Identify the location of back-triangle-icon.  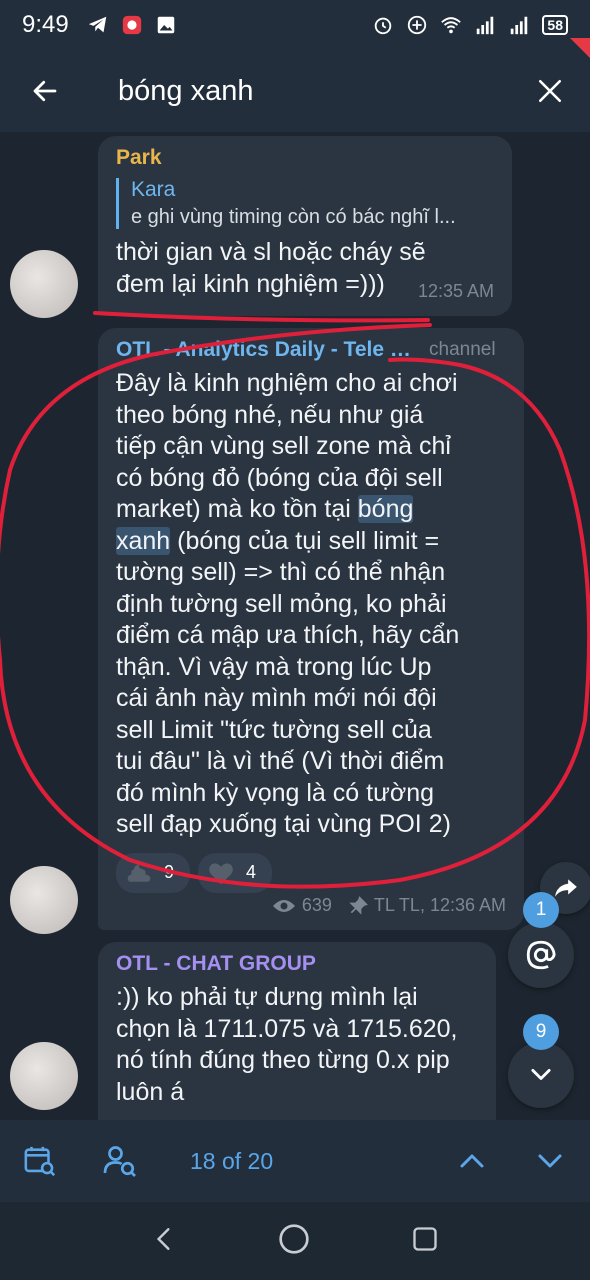
(163, 1238).